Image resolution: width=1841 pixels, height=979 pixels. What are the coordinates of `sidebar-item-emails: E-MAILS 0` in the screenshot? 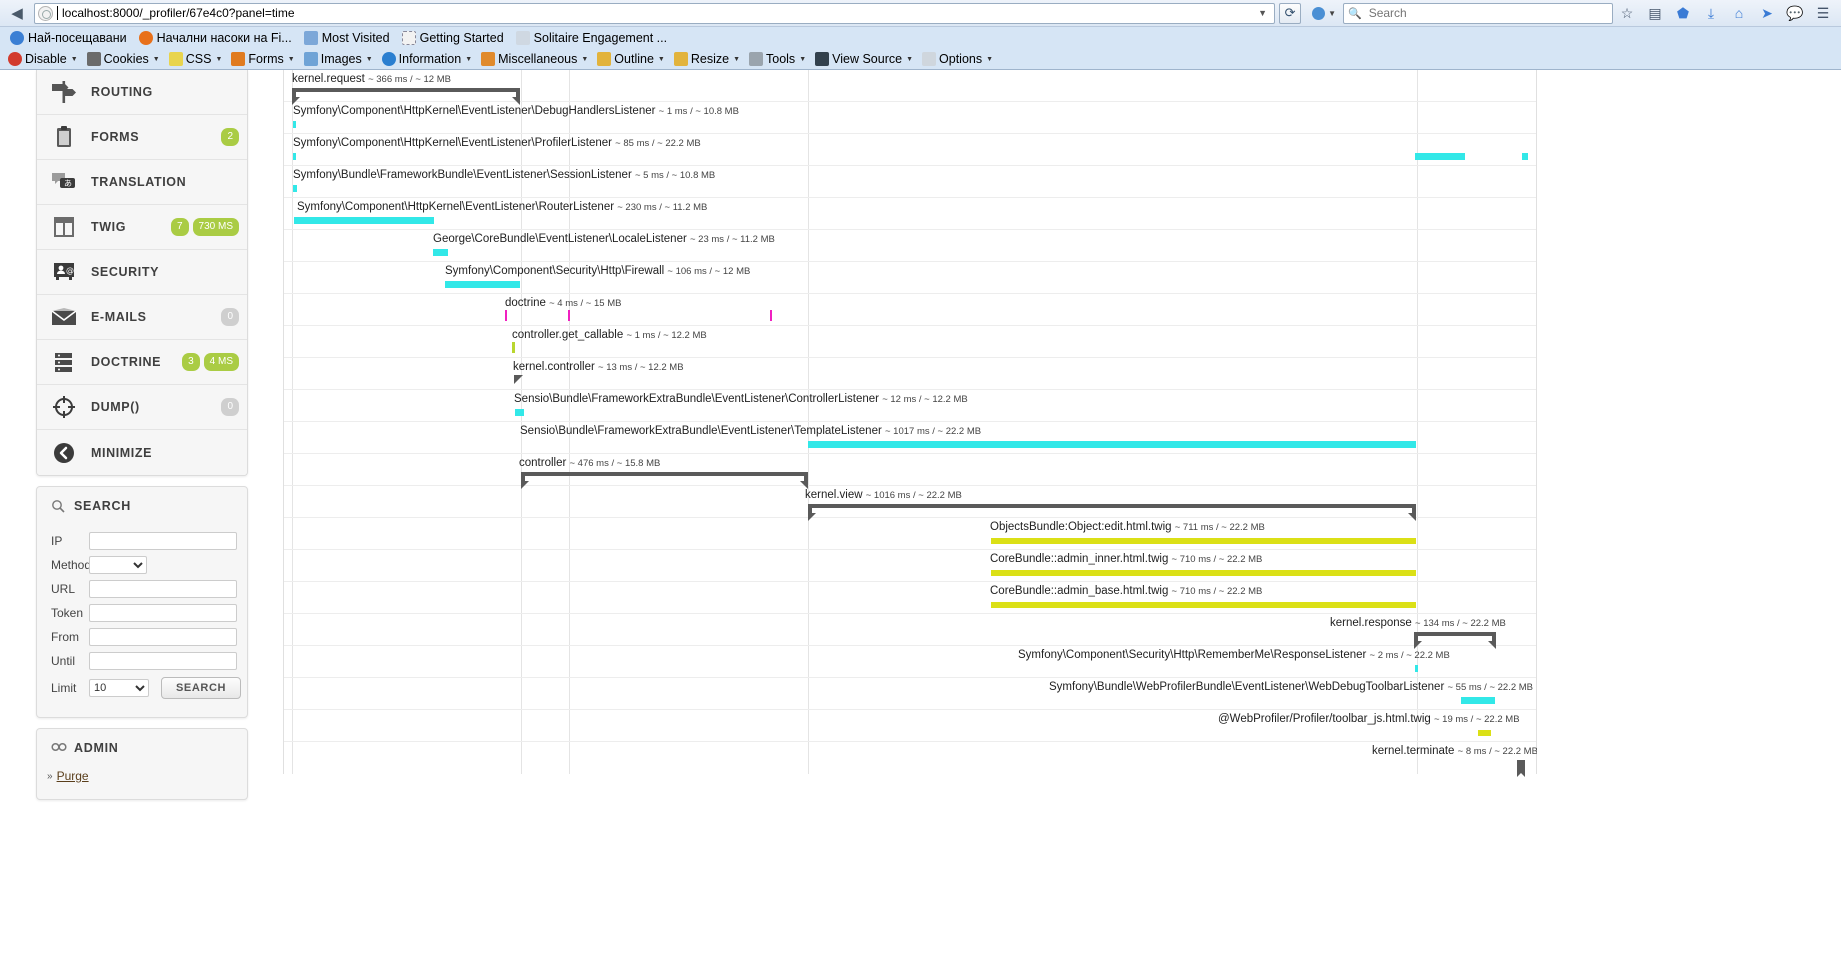 It's located at (142, 317).